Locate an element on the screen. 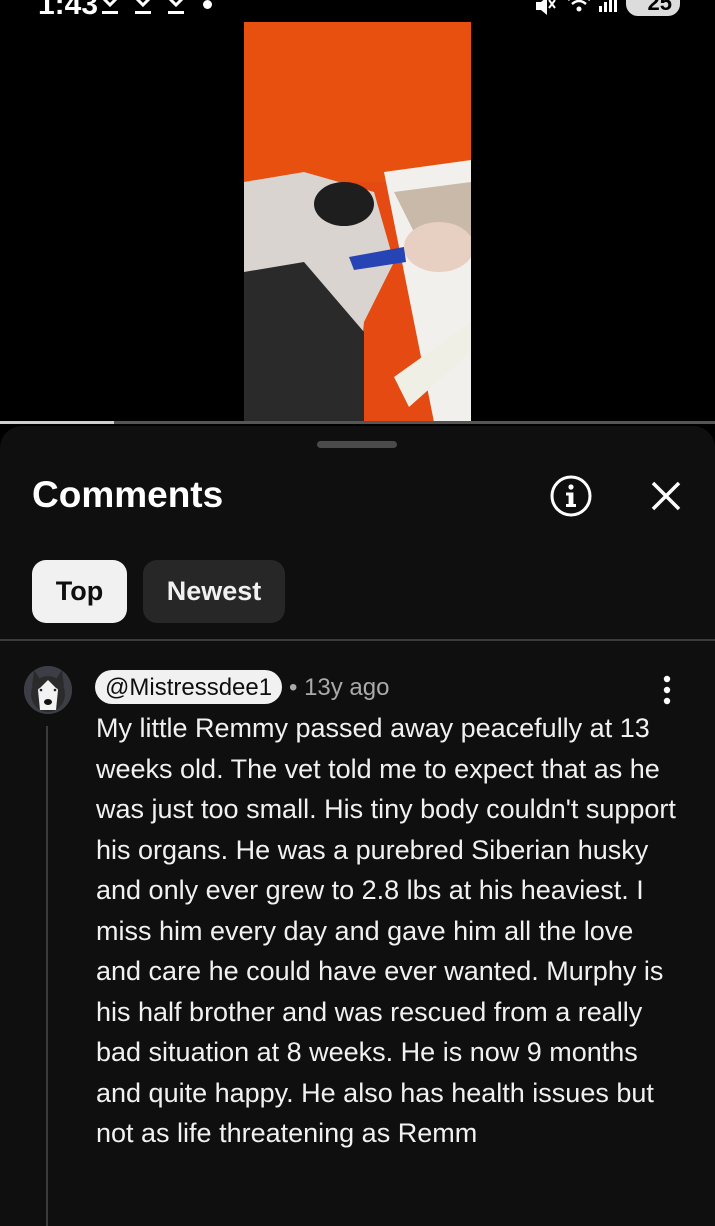  more-vert-icon is located at coordinates (667, 690).